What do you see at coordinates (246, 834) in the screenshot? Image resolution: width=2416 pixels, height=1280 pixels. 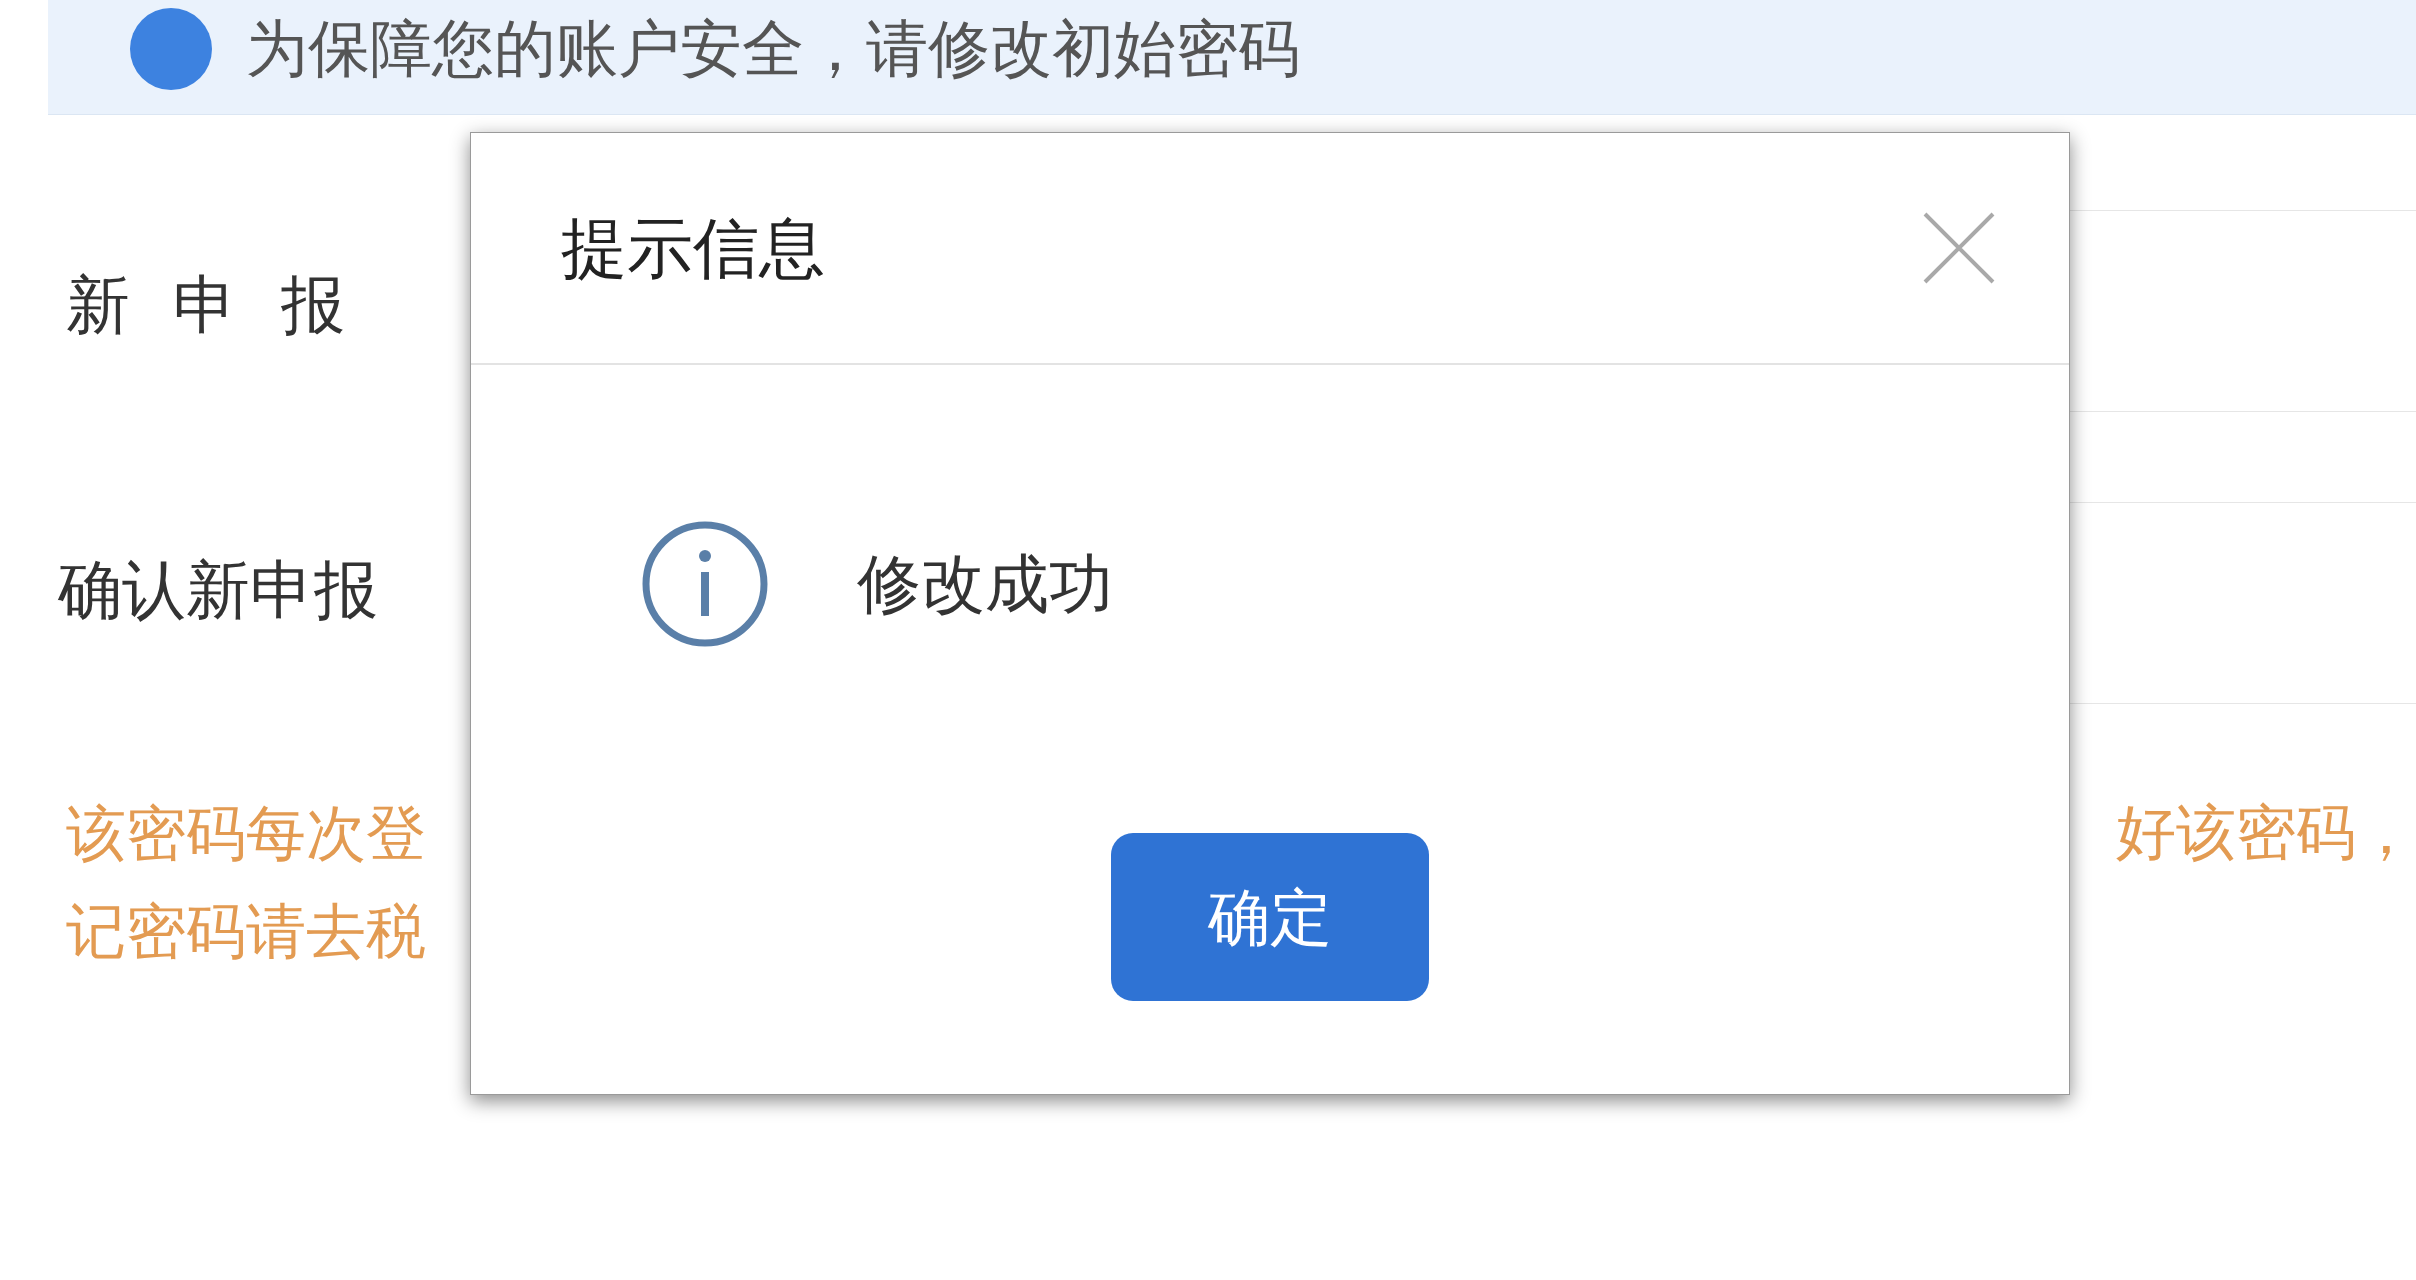 I see `note-text: 该密码每次登` at bounding box center [246, 834].